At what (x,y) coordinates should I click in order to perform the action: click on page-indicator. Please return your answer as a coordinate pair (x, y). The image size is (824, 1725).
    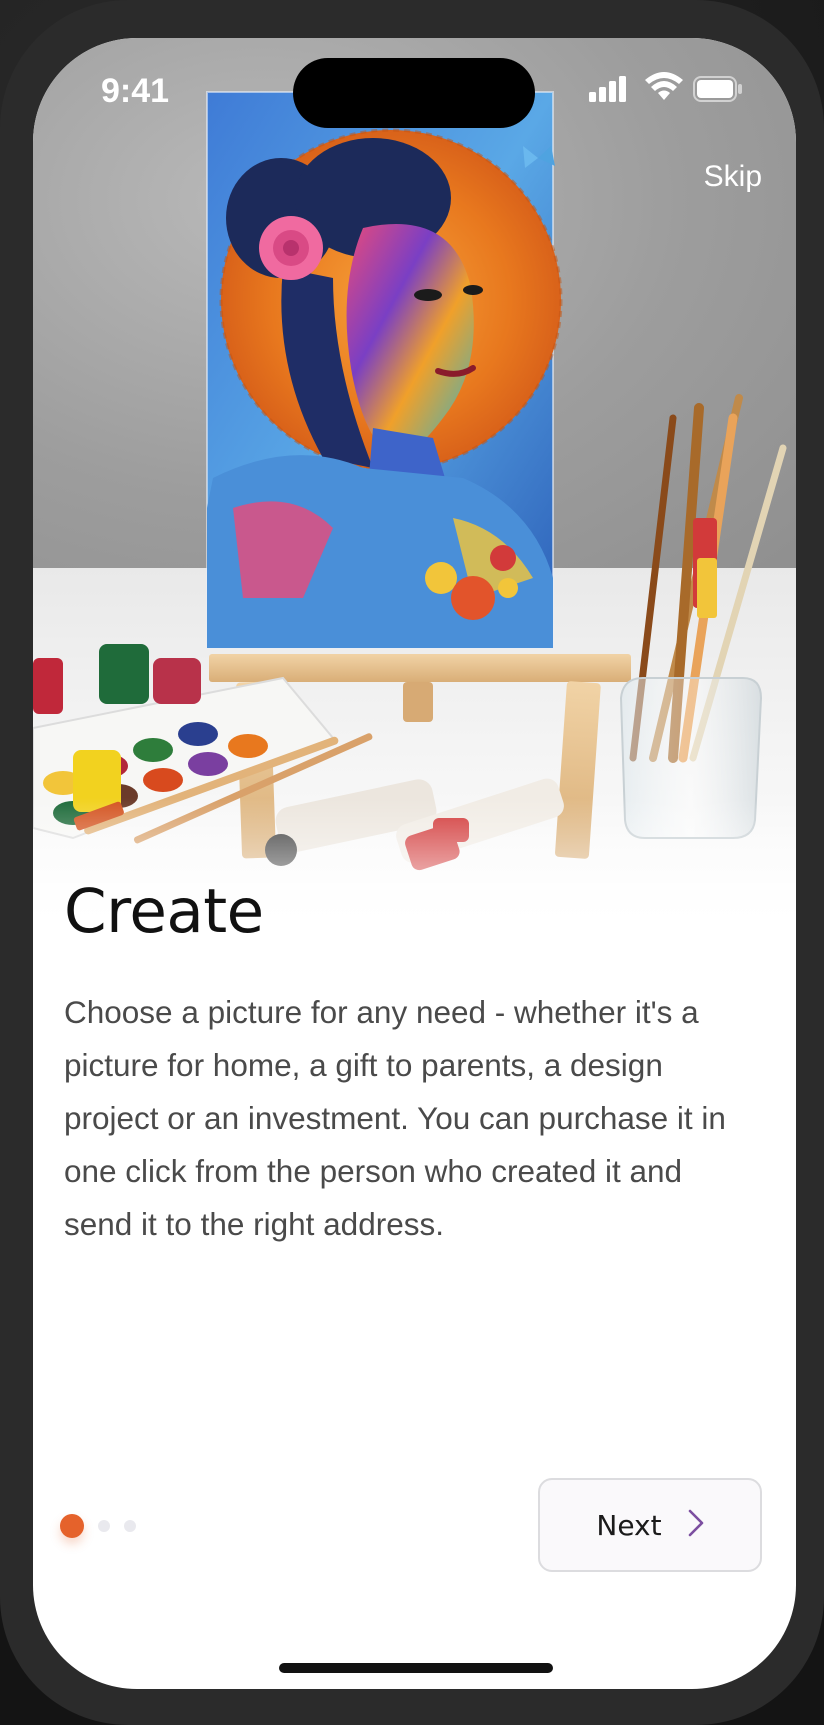
    Looking at the image, I should click on (98, 1526).